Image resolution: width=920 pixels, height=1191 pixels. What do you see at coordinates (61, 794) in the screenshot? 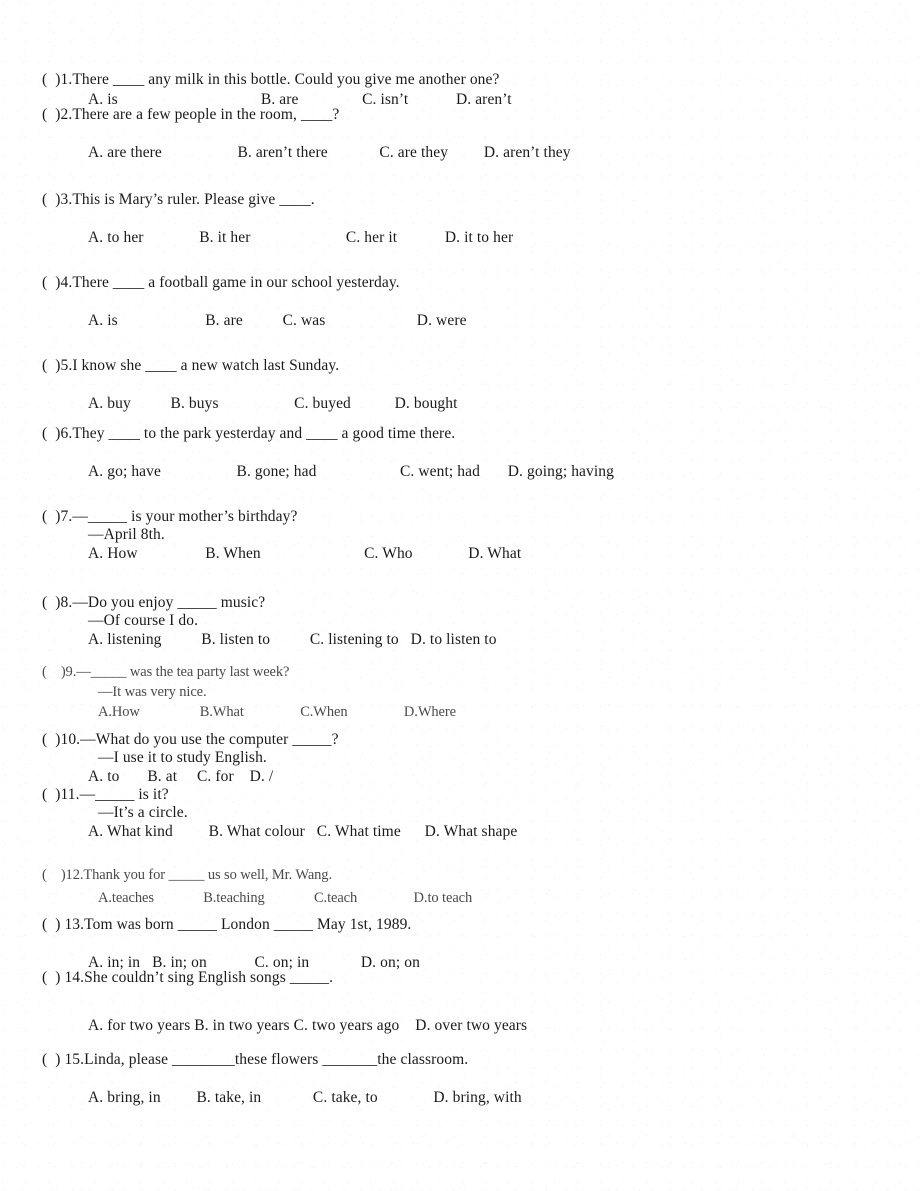
I see `question-marker-11: ( )11.` at bounding box center [61, 794].